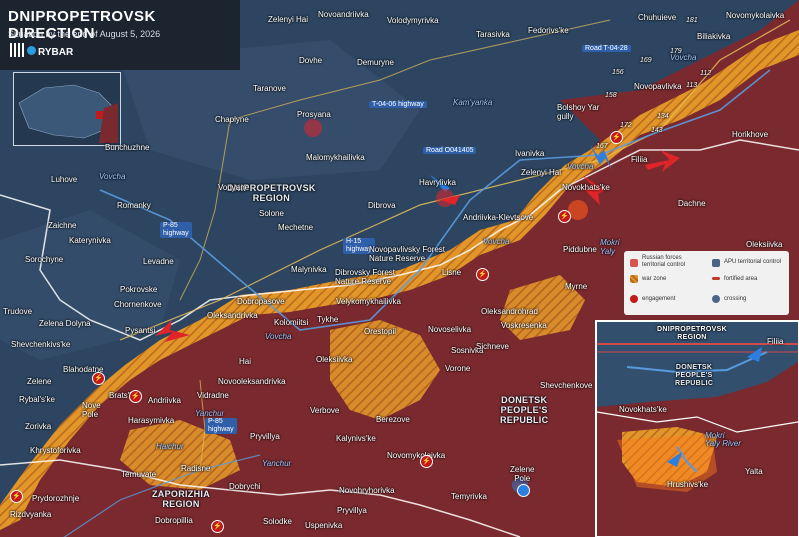 The height and width of the screenshot is (537, 799). Describe the element at coordinates (296, 227) in the screenshot. I see `settlement-label: Mechetne` at that location.